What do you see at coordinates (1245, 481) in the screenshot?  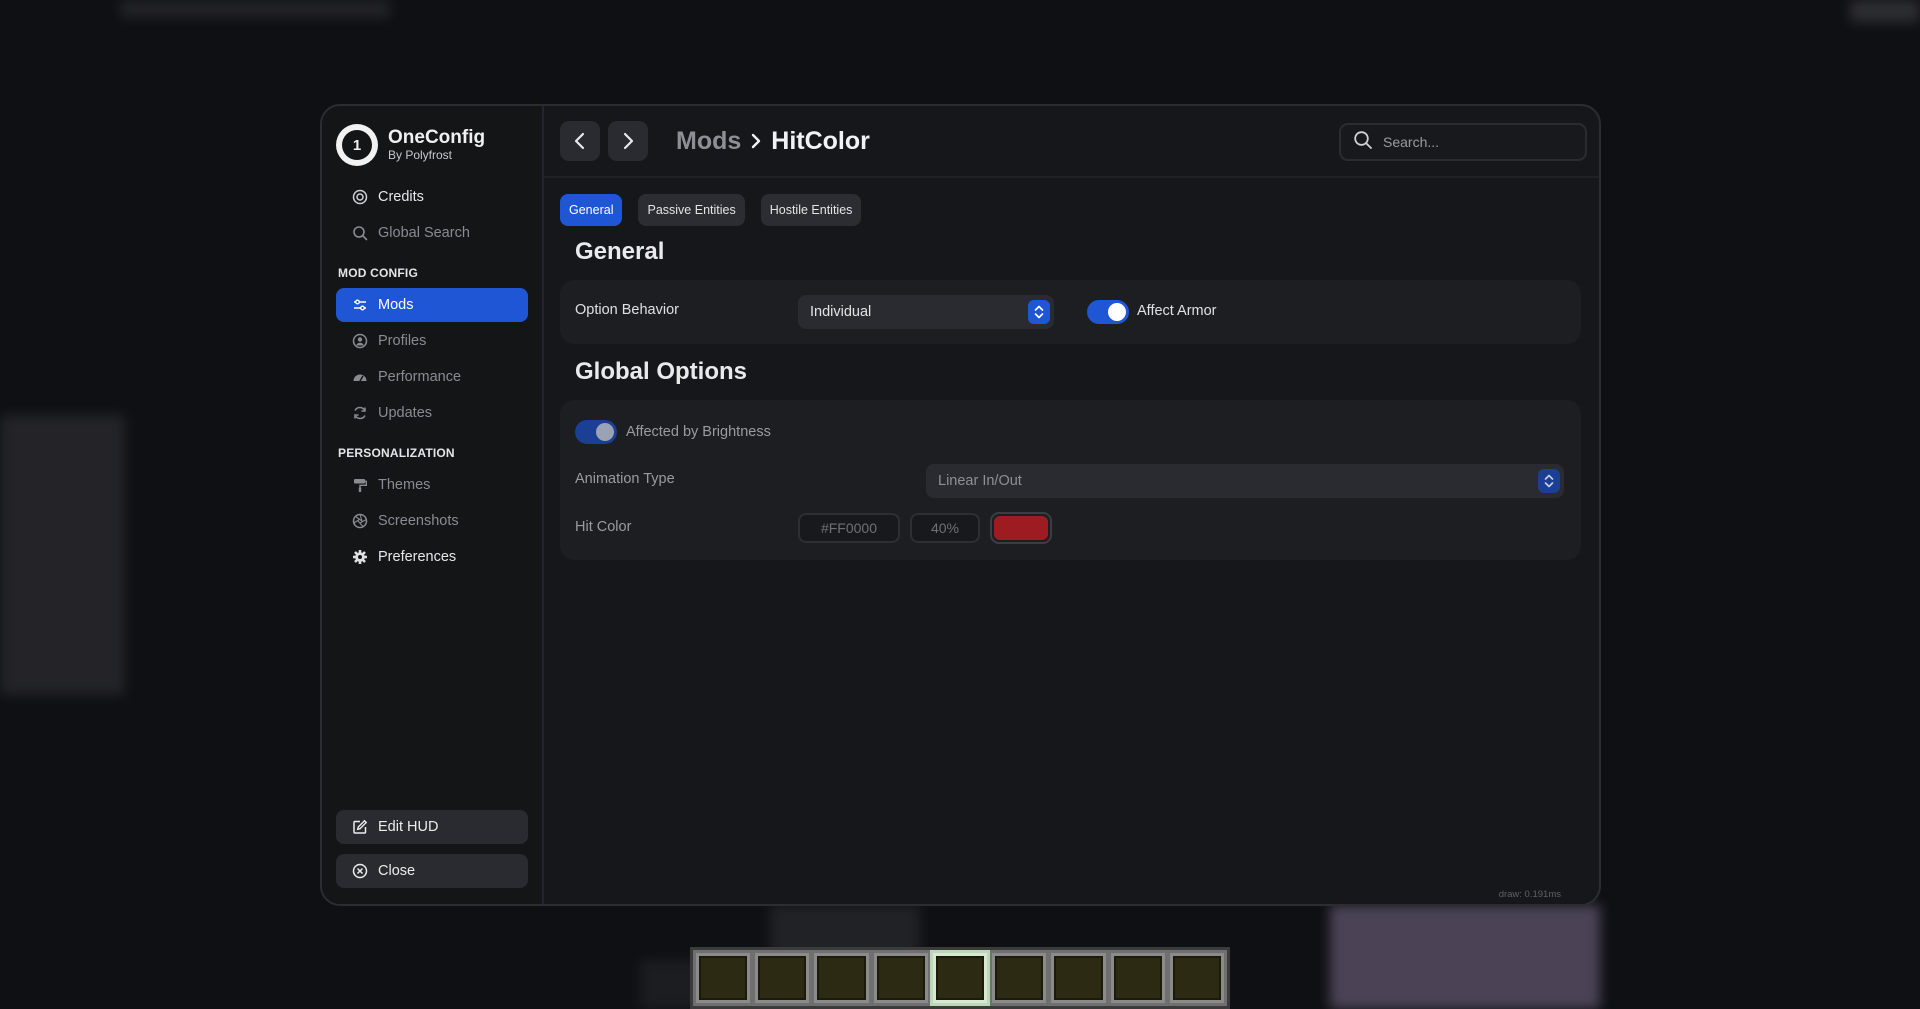 I see `animation-type-select: Linear In/Out` at bounding box center [1245, 481].